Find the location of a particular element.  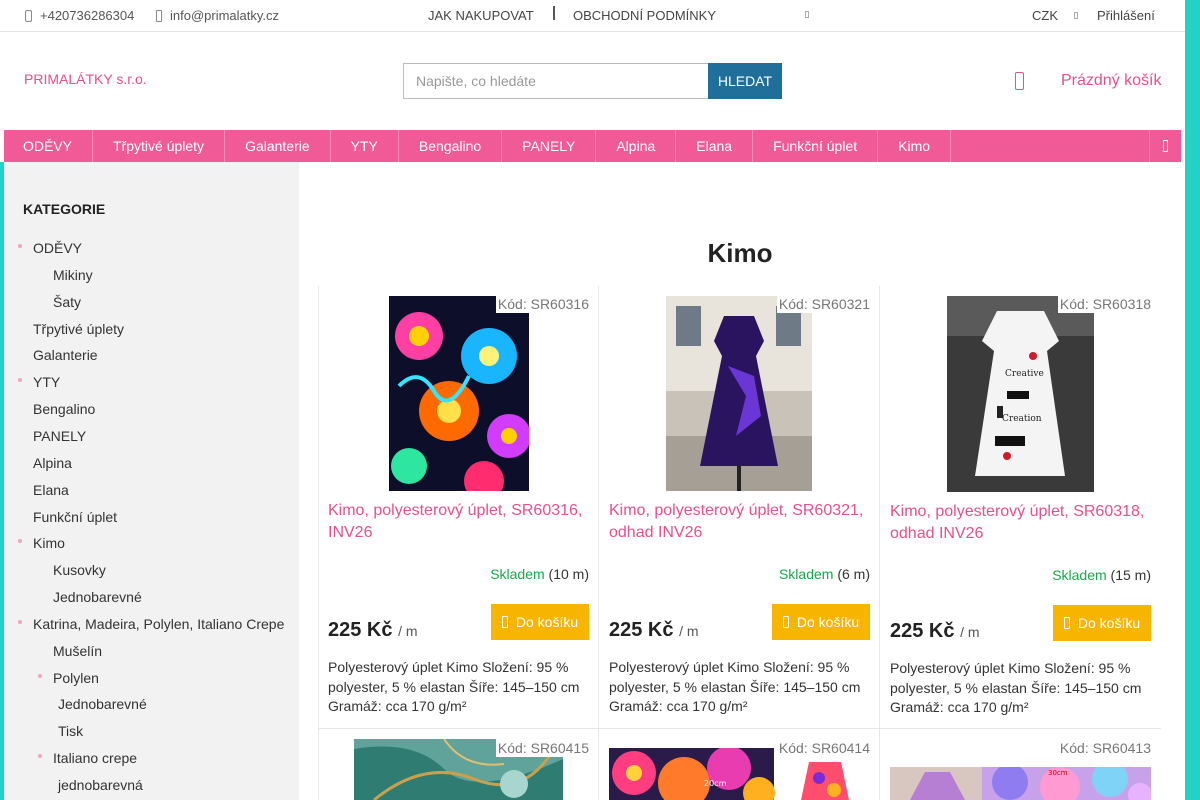

sidebar-item: Kusovky is located at coordinates (79, 570).